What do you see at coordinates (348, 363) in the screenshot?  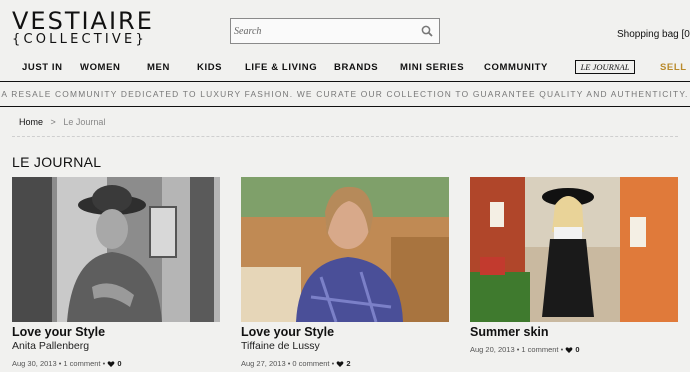 I see `article-likes: 2` at bounding box center [348, 363].